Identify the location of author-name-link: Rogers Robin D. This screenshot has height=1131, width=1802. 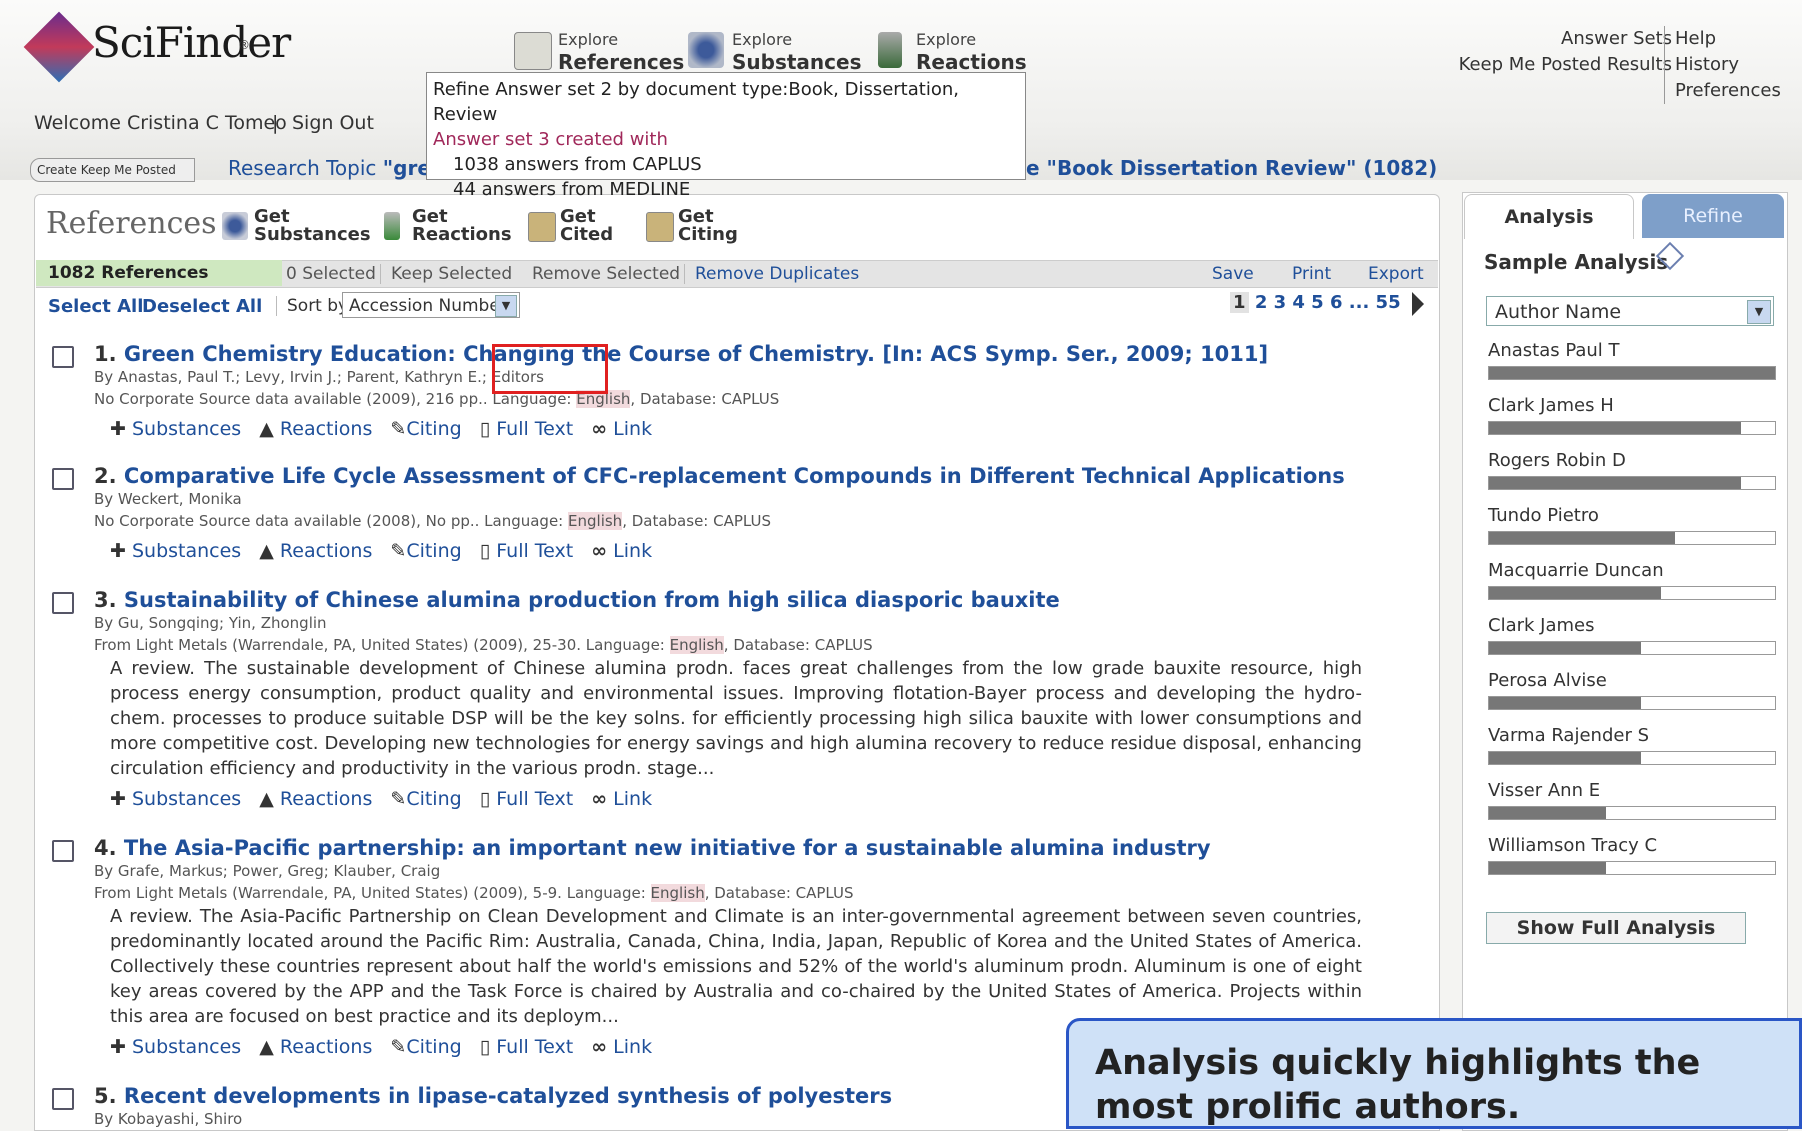
(1557, 460).